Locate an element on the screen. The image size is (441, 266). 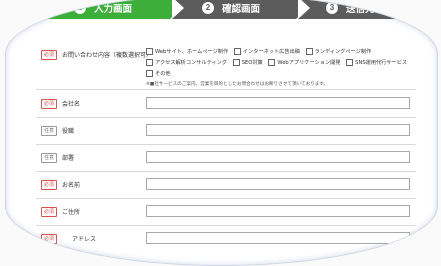
email-label: アドレス is located at coordinates (84, 239).